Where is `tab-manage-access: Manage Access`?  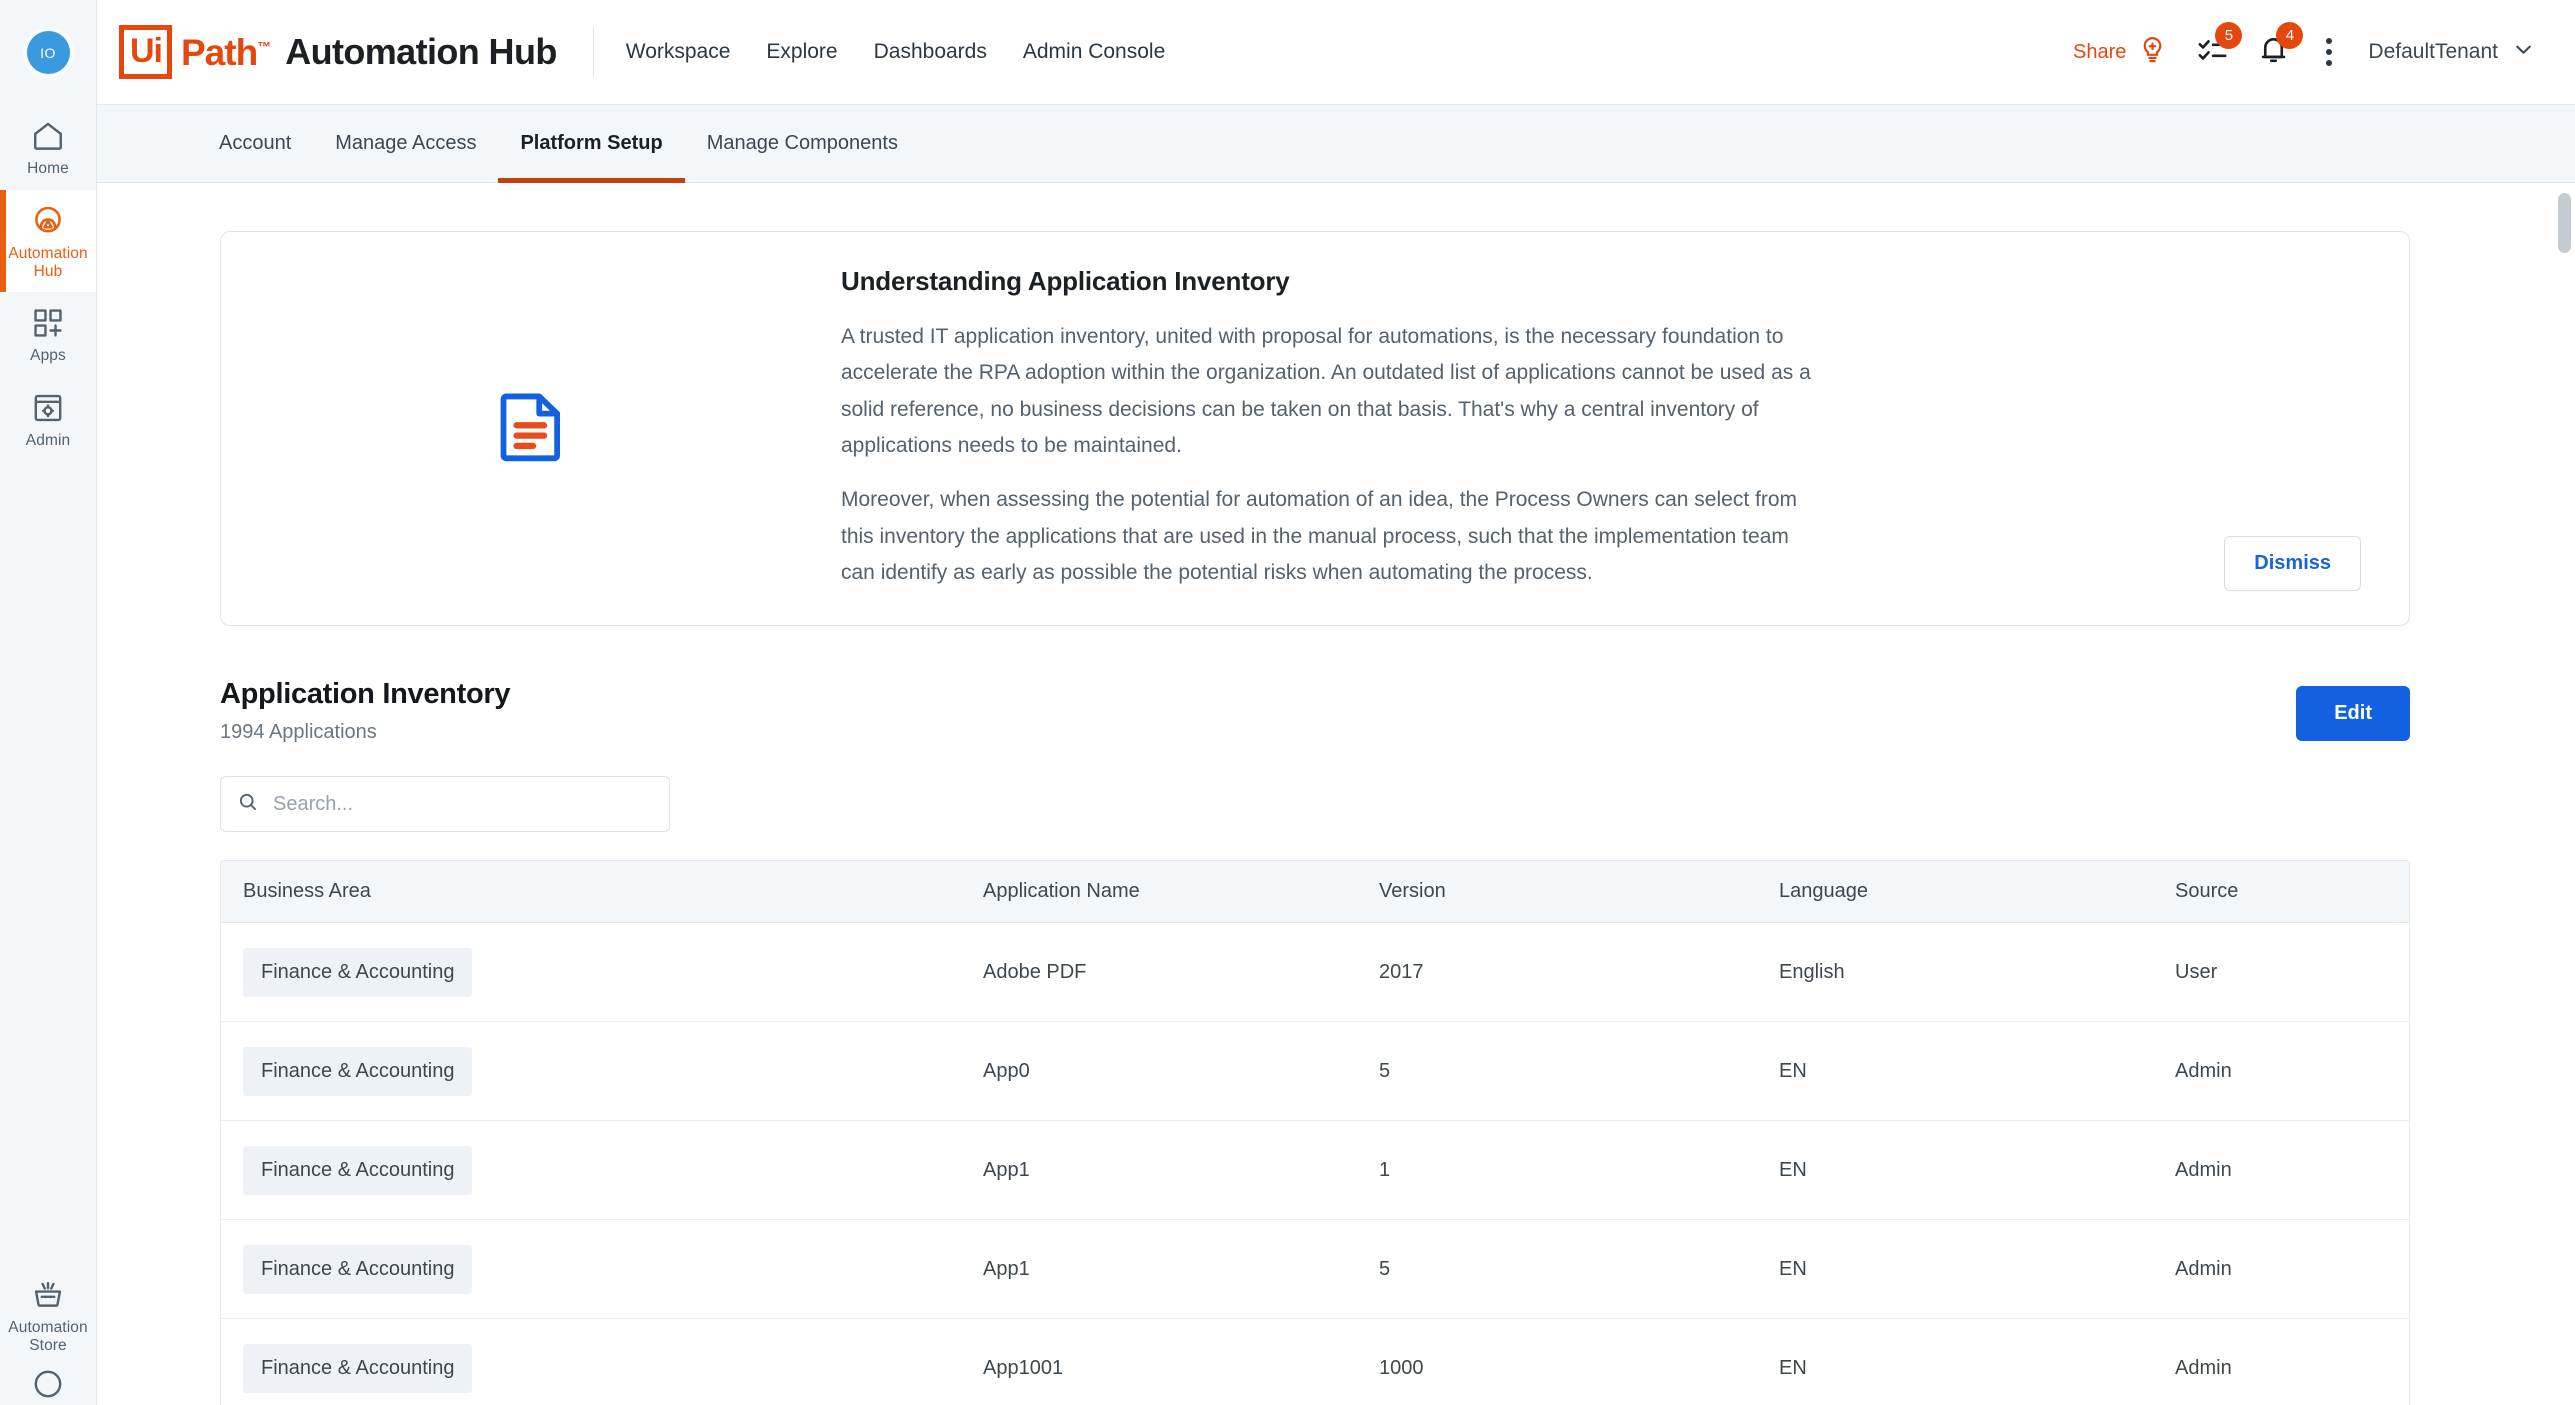 tab-manage-access: Manage Access is located at coordinates (405, 143).